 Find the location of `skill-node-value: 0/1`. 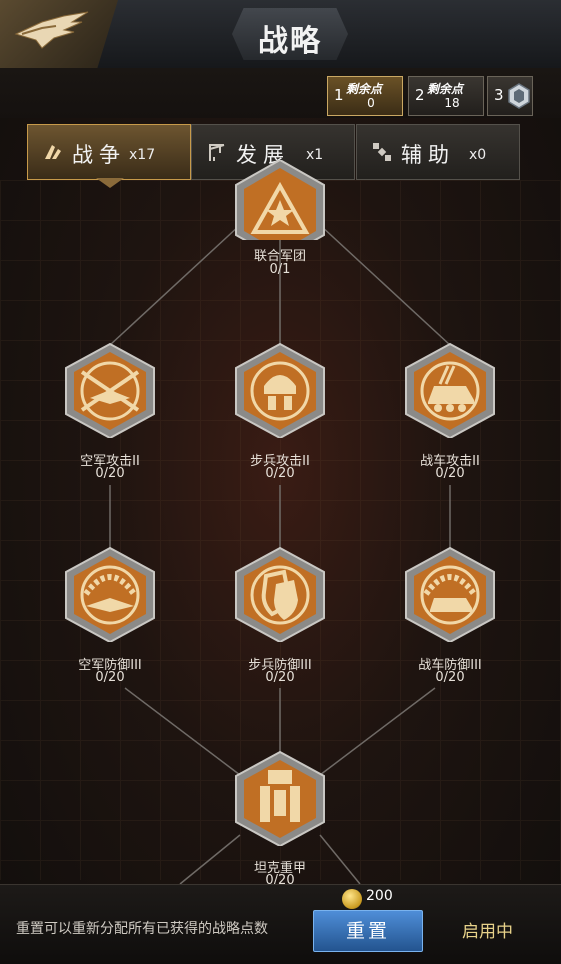

skill-node-value: 0/1 is located at coordinates (280, 269).